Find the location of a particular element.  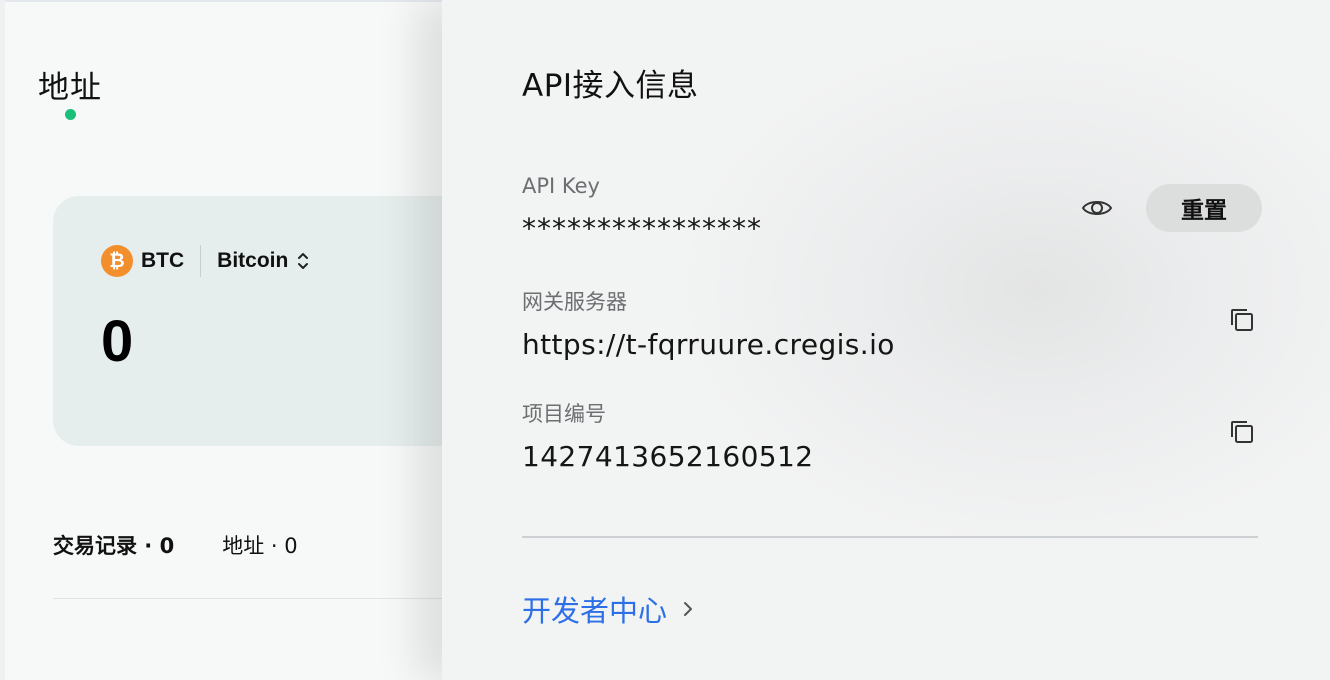

drawer-divider is located at coordinates (890, 537).